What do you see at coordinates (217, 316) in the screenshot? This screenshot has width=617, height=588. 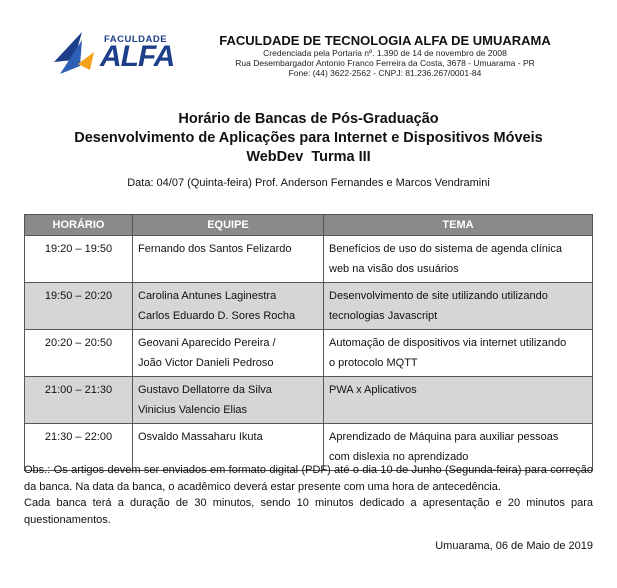 I see `team-member: Carlos Eduardo D. Sores Rocha` at bounding box center [217, 316].